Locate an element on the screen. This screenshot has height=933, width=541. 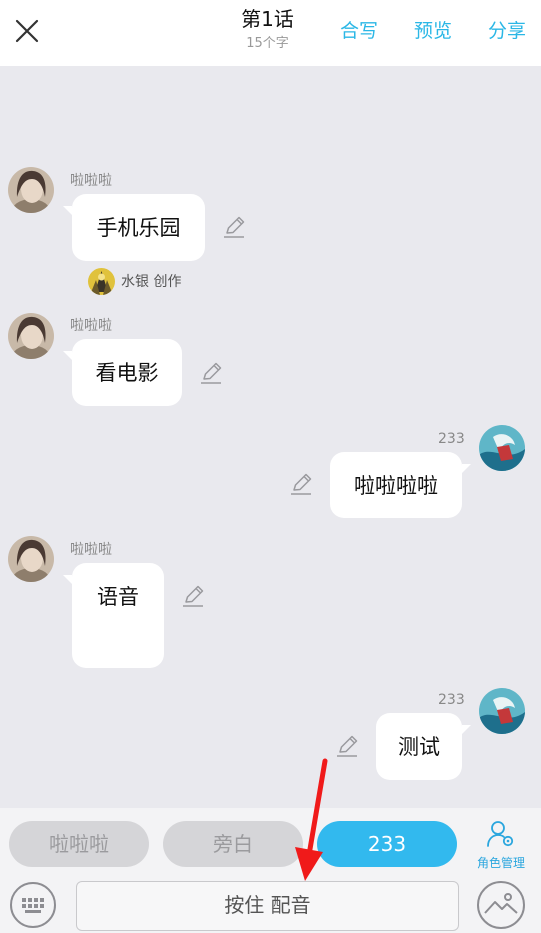
role-button: 啦啦啦 is located at coordinates (79, 844).